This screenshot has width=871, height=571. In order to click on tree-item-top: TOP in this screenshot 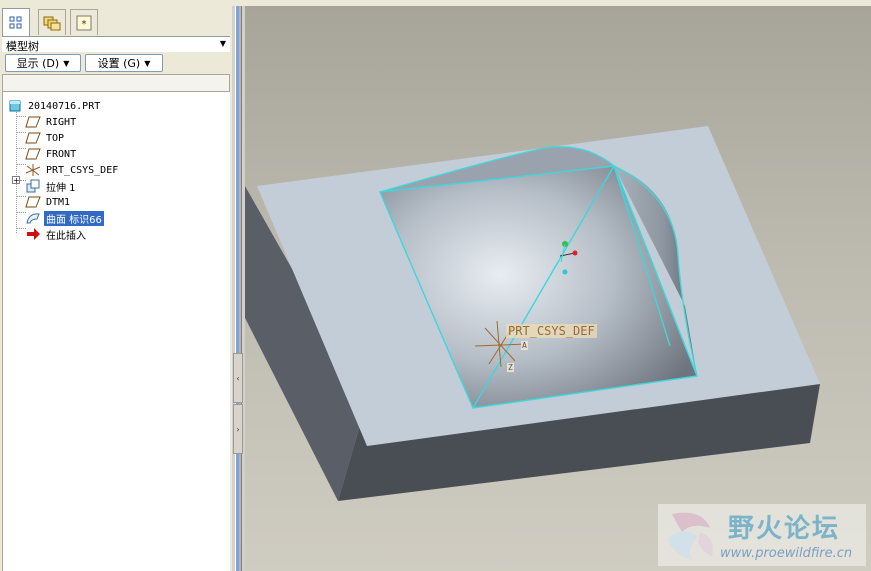, I will do `click(45, 138)`.